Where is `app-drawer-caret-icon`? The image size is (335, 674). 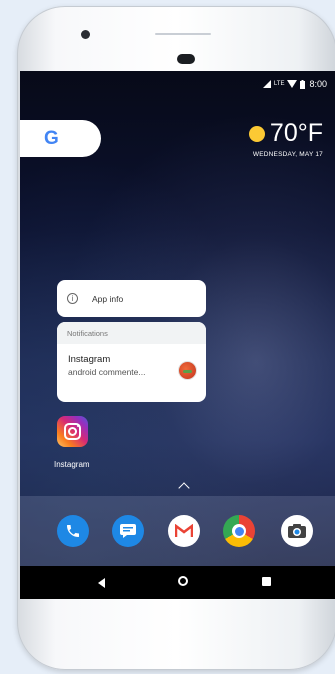
app-drawer-caret-icon is located at coordinates (184, 488).